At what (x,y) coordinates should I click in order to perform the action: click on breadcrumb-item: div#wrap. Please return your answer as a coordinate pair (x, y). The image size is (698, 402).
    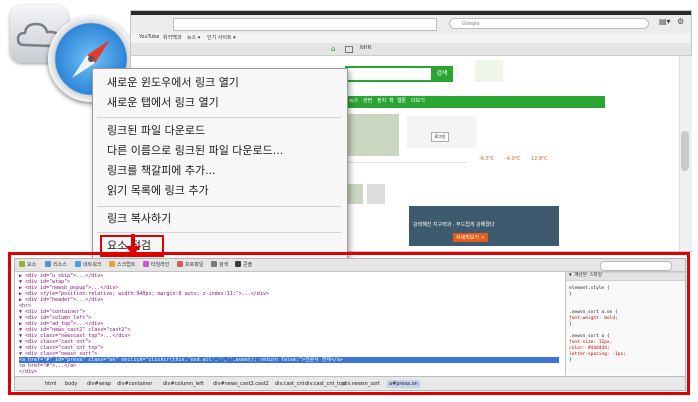
    Looking at the image, I should click on (99, 384).